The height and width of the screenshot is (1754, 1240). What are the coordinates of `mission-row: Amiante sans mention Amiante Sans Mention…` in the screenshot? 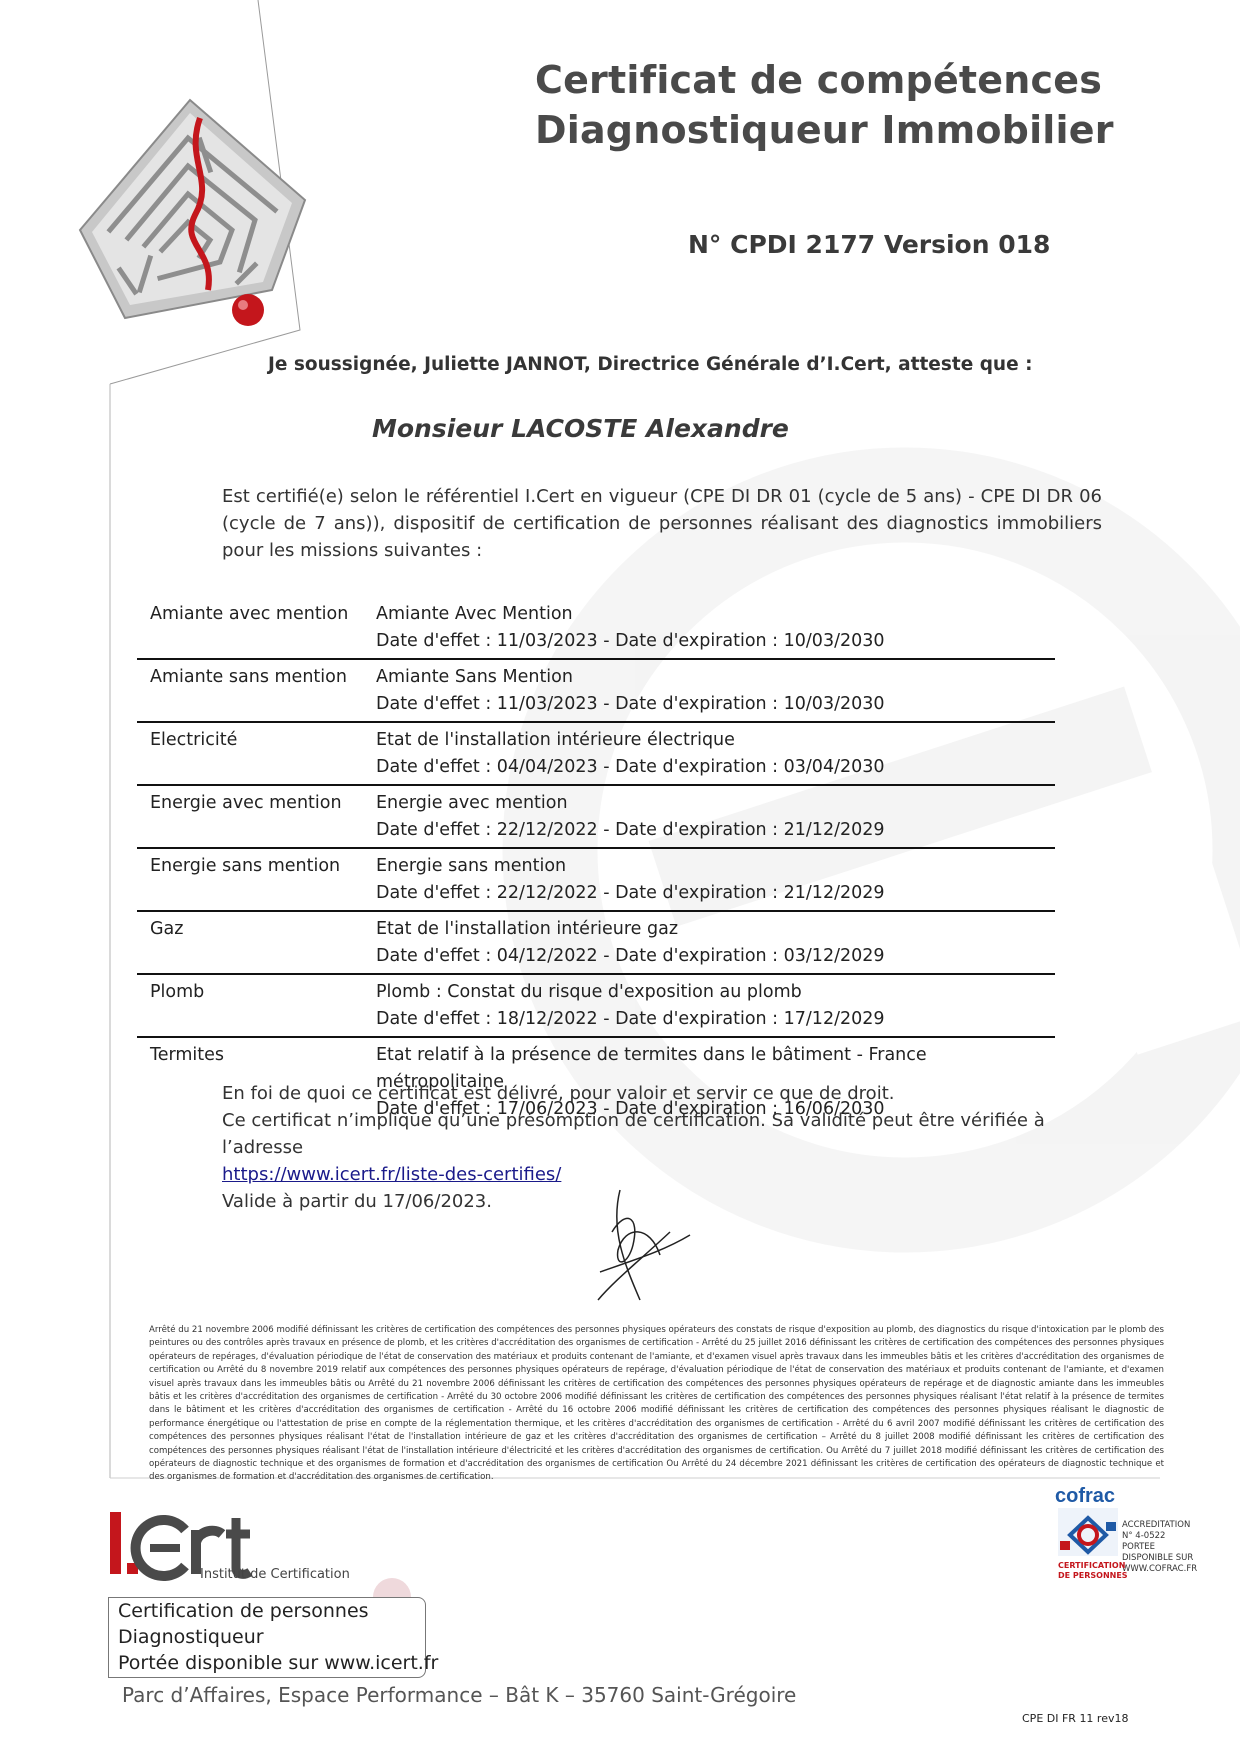 It's located at (596, 690).